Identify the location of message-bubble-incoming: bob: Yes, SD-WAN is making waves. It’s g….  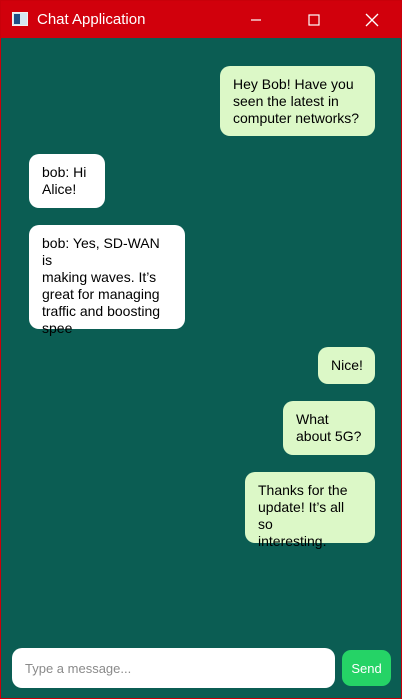
(107, 280).